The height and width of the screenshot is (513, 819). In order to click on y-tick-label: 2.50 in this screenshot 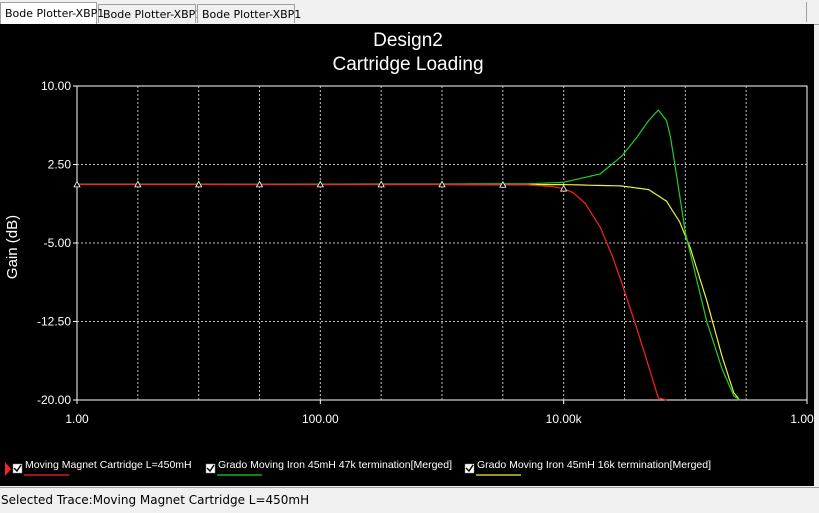, I will do `click(60, 165)`.